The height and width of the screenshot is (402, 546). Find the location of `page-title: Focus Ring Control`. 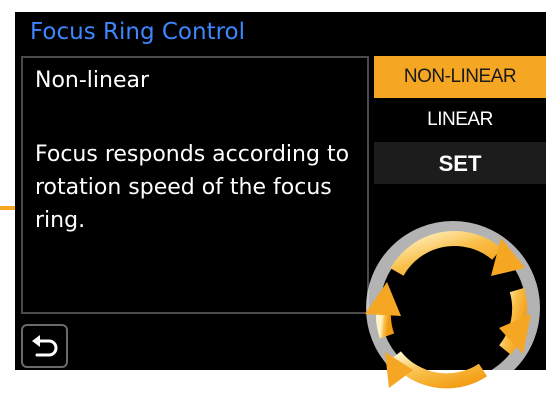

page-title: Focus Ring Control is located at coordinates (137, 32).